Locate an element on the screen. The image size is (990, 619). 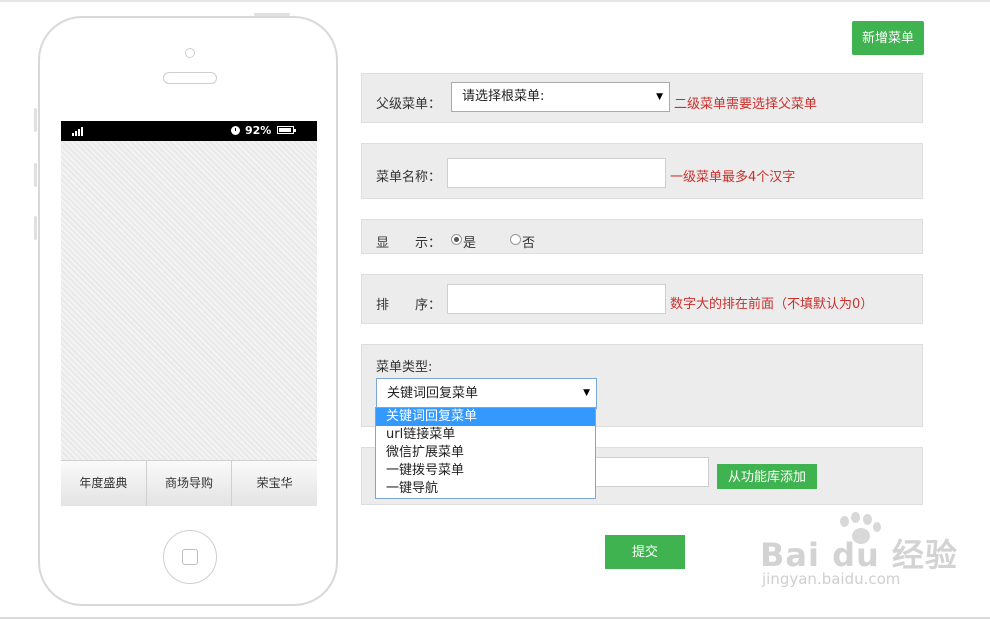
parent-menu-hint: 二级菜单需要选择父菜单 is located at coordinates (746, 104).